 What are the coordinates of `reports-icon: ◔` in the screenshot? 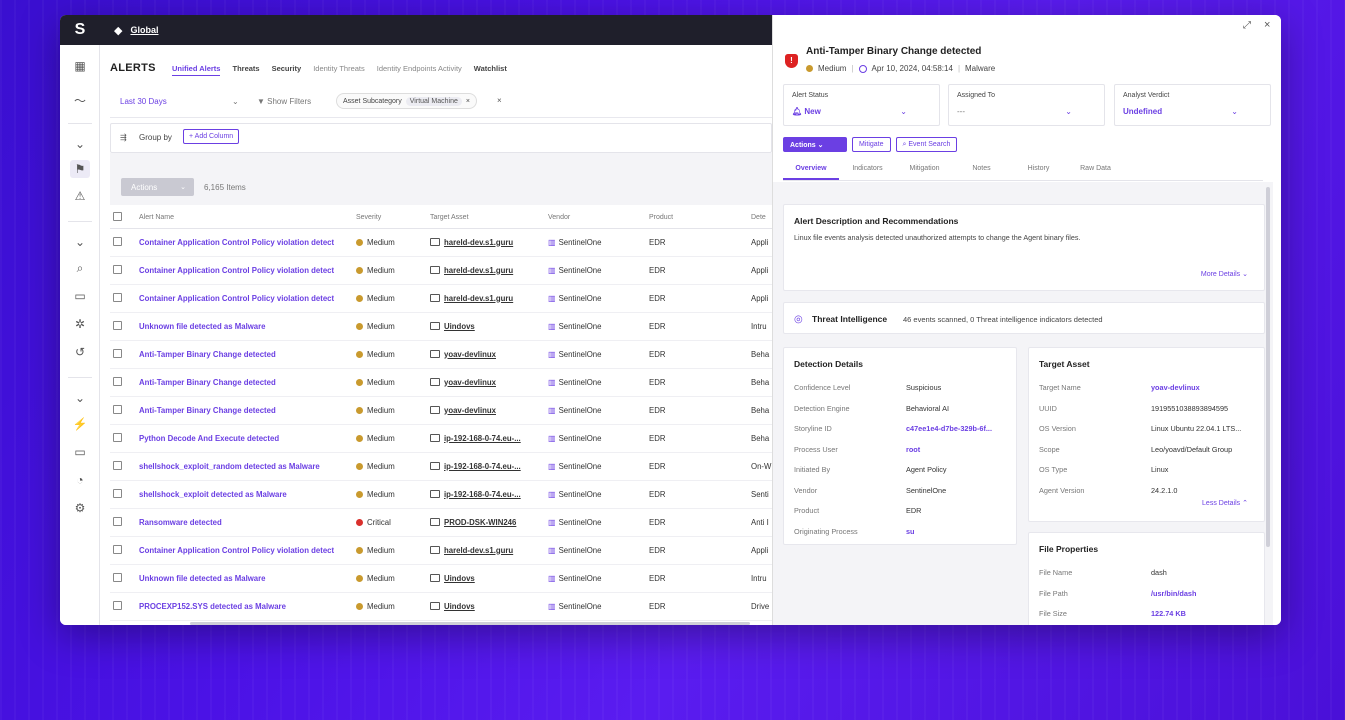 It's located at (80, 480).